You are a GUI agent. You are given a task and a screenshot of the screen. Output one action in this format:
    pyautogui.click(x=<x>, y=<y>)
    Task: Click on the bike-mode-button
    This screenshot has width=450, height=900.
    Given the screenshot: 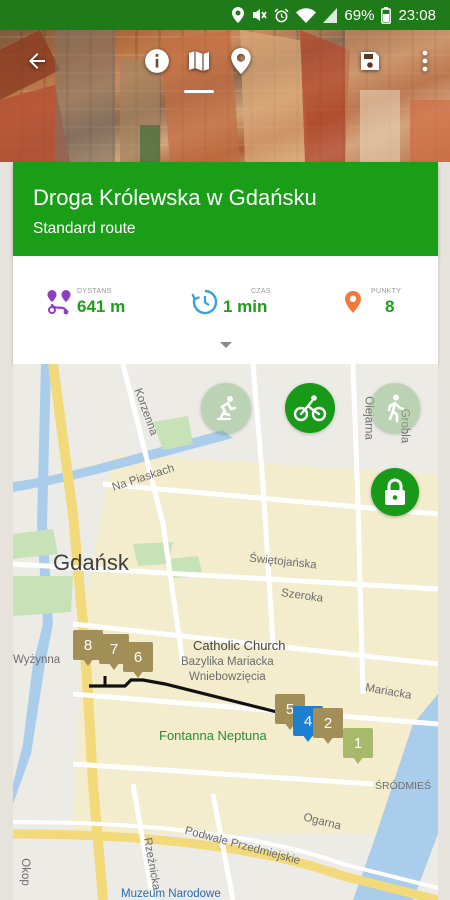 What is the action you would take?
    pyautogui.click(x=310, y=408)
    